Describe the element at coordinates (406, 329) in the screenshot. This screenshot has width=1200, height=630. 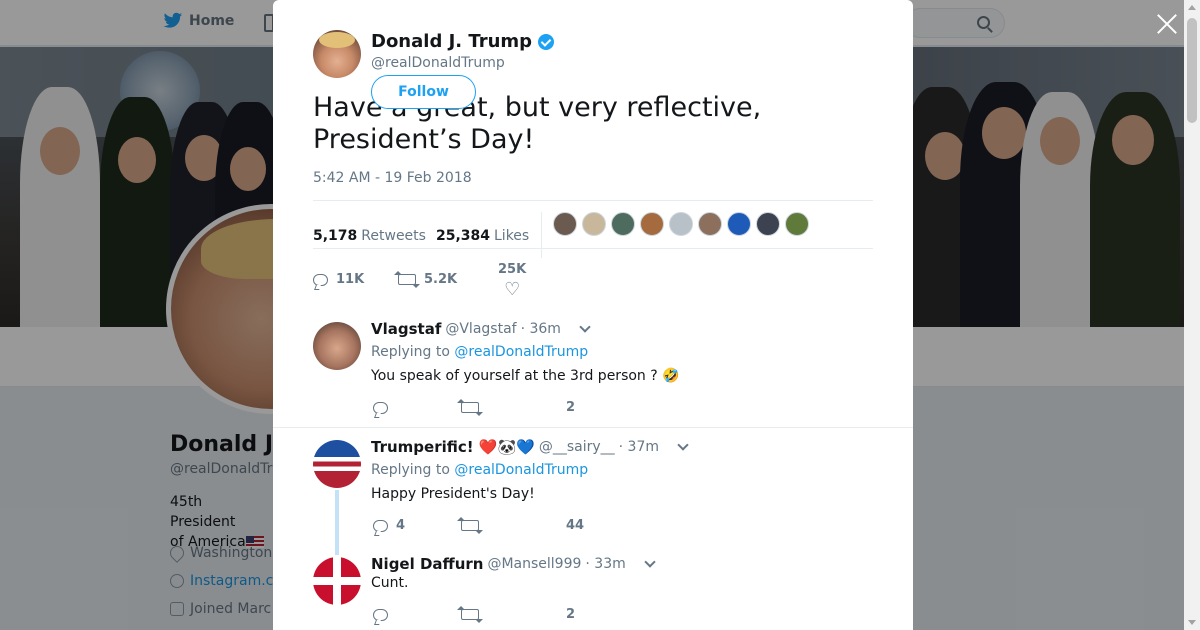
I see `reply-author-name: Vlagstaf` at that location.